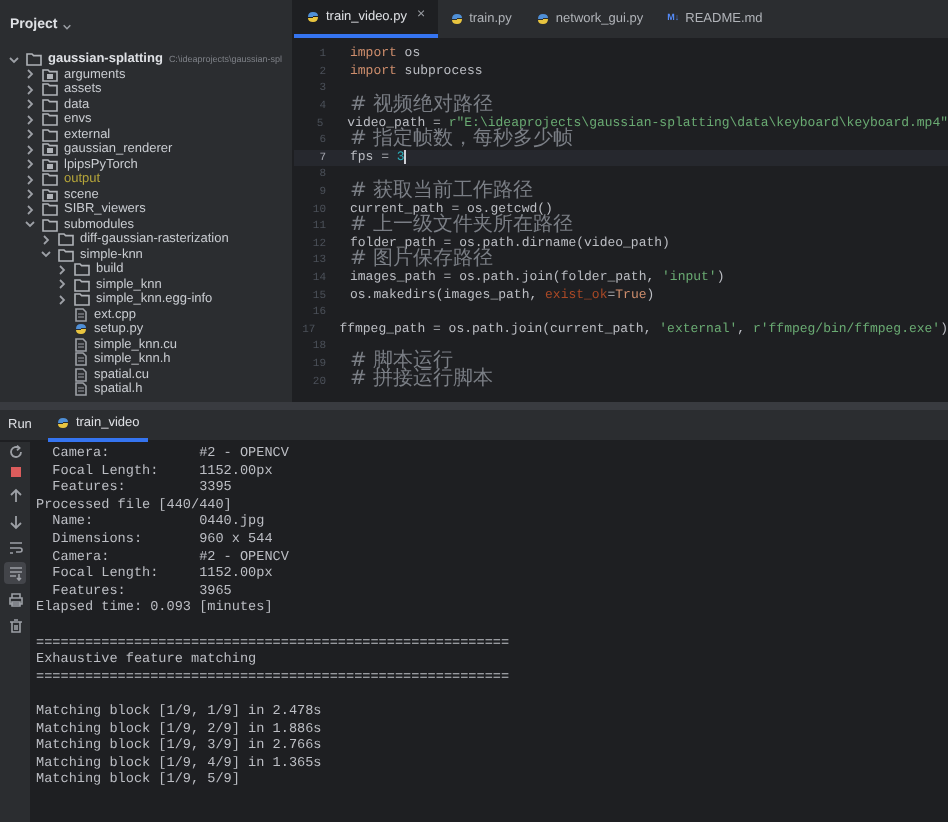 The width and height of the screenshot is (948, 822). Describe the element at coordinates (15, 452) in the screenshot. I see `rerun-icon` at that location.